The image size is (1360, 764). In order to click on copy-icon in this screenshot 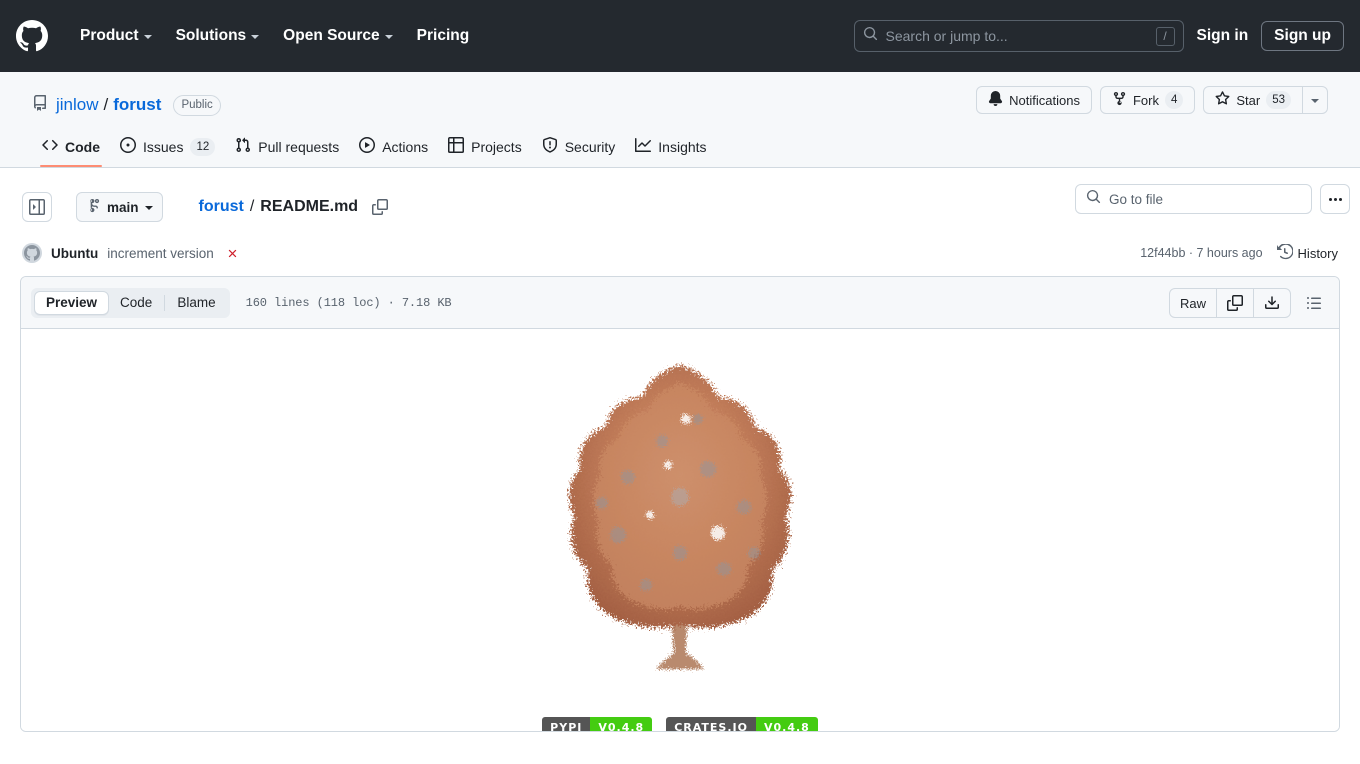, I will do `click(1235, 303)`.